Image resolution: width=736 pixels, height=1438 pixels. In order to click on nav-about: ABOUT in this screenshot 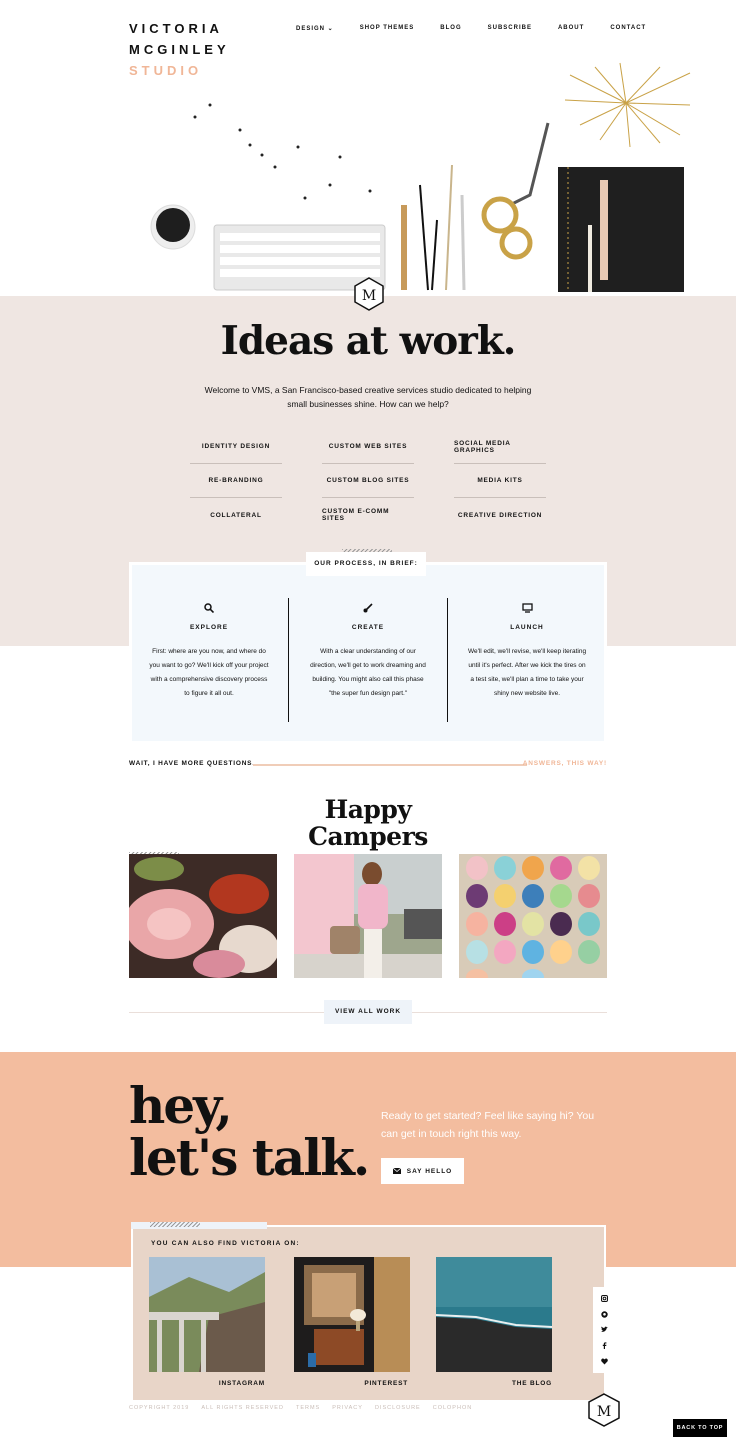, I will do `click(571, 28)`.